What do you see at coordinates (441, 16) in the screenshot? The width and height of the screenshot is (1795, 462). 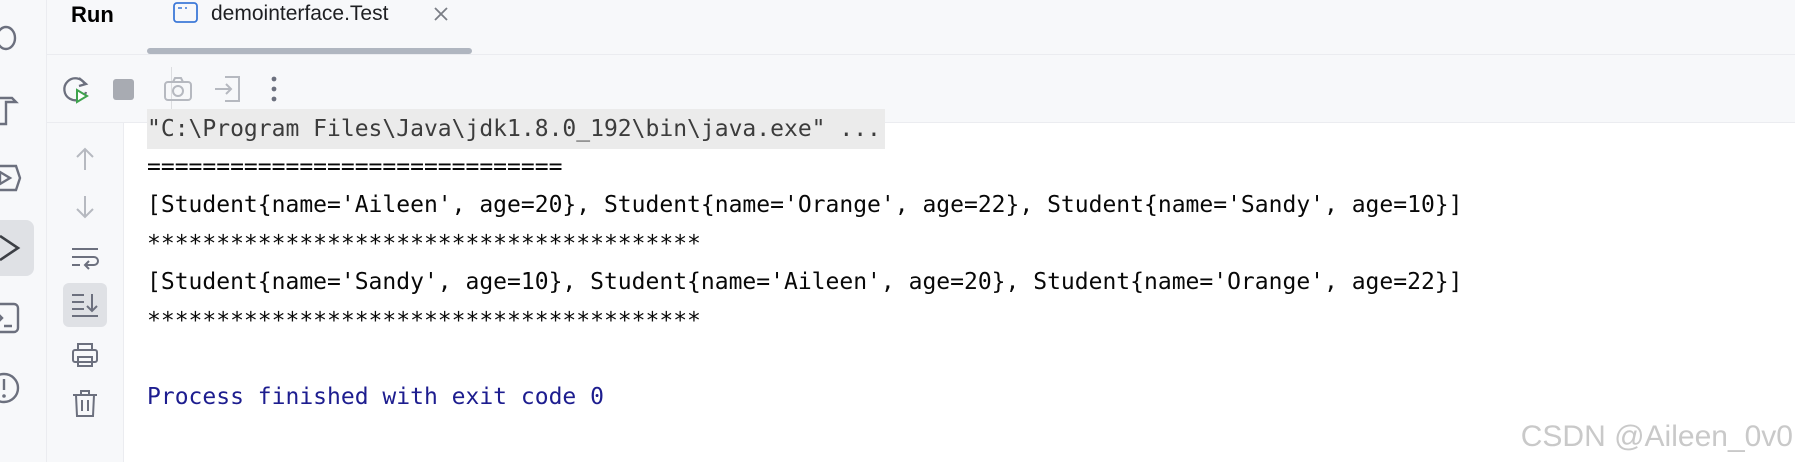 I see `close-icon` at bounding box center [441, 16].